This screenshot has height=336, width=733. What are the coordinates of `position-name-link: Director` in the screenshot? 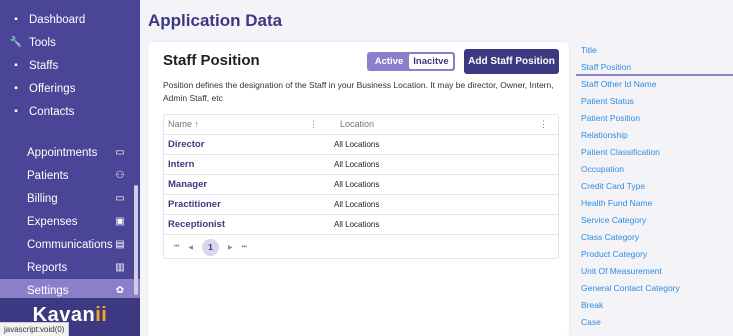 It's located at (244, 144).